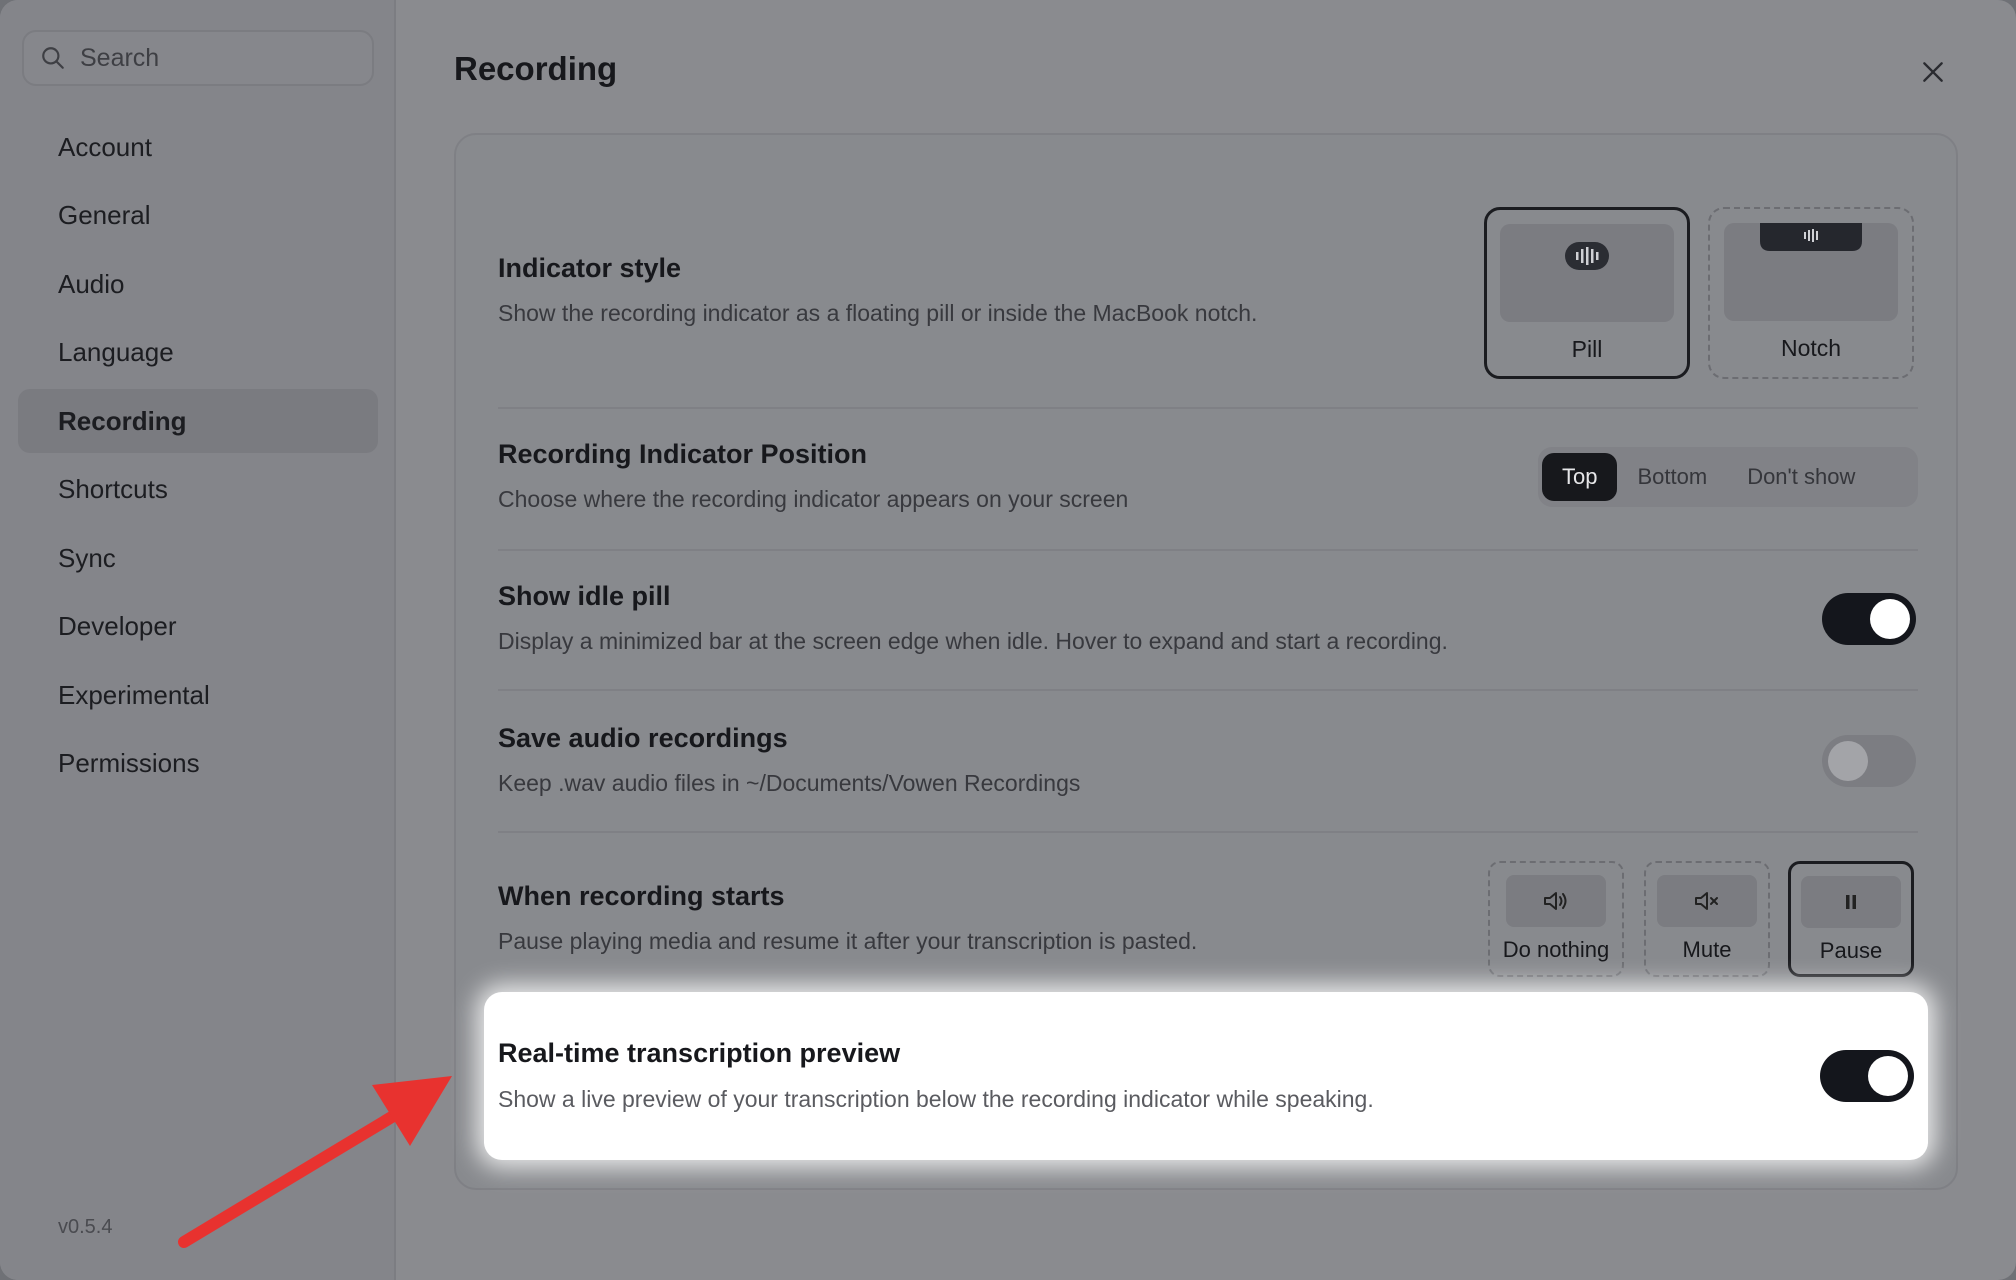 This screenshot has width=2016, height=1280. Describe the element at coordinates (198, 421) in the screenshot. I see `sidebar-item-recording: Recording` at that location.